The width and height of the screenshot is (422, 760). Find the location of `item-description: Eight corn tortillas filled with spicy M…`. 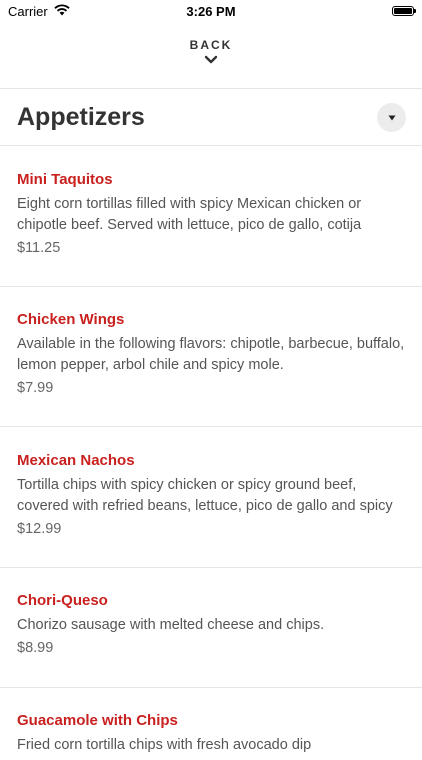

item-description: Eight corn tortillas filled with spicy M… is located at coordinates (189, 214).